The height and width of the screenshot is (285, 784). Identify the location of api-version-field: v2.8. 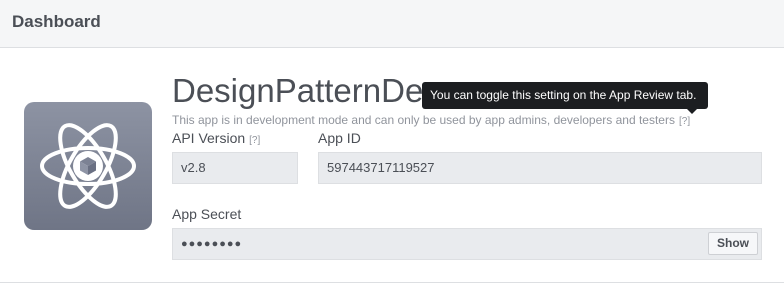
(235, 168).